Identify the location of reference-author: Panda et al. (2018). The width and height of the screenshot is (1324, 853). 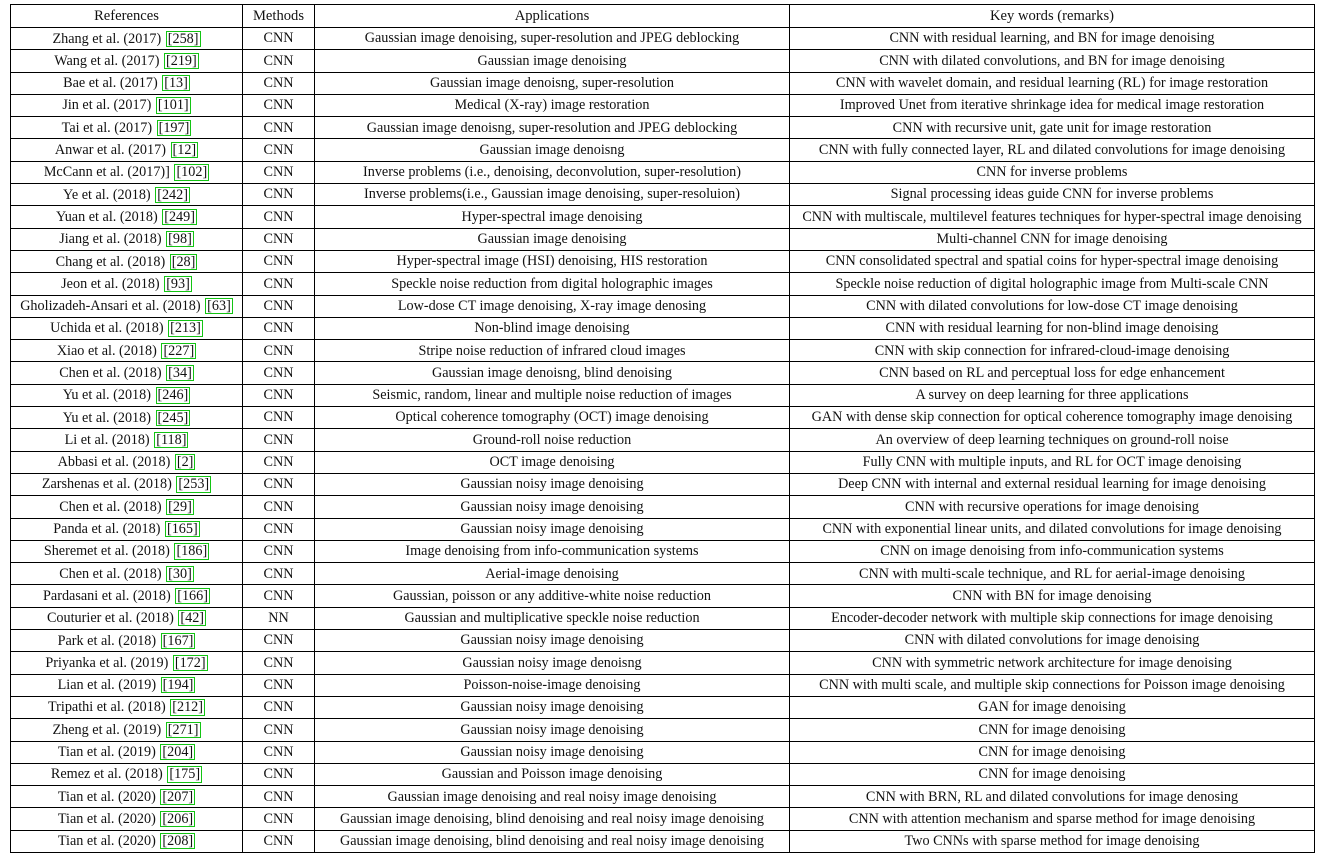
(107, 529).